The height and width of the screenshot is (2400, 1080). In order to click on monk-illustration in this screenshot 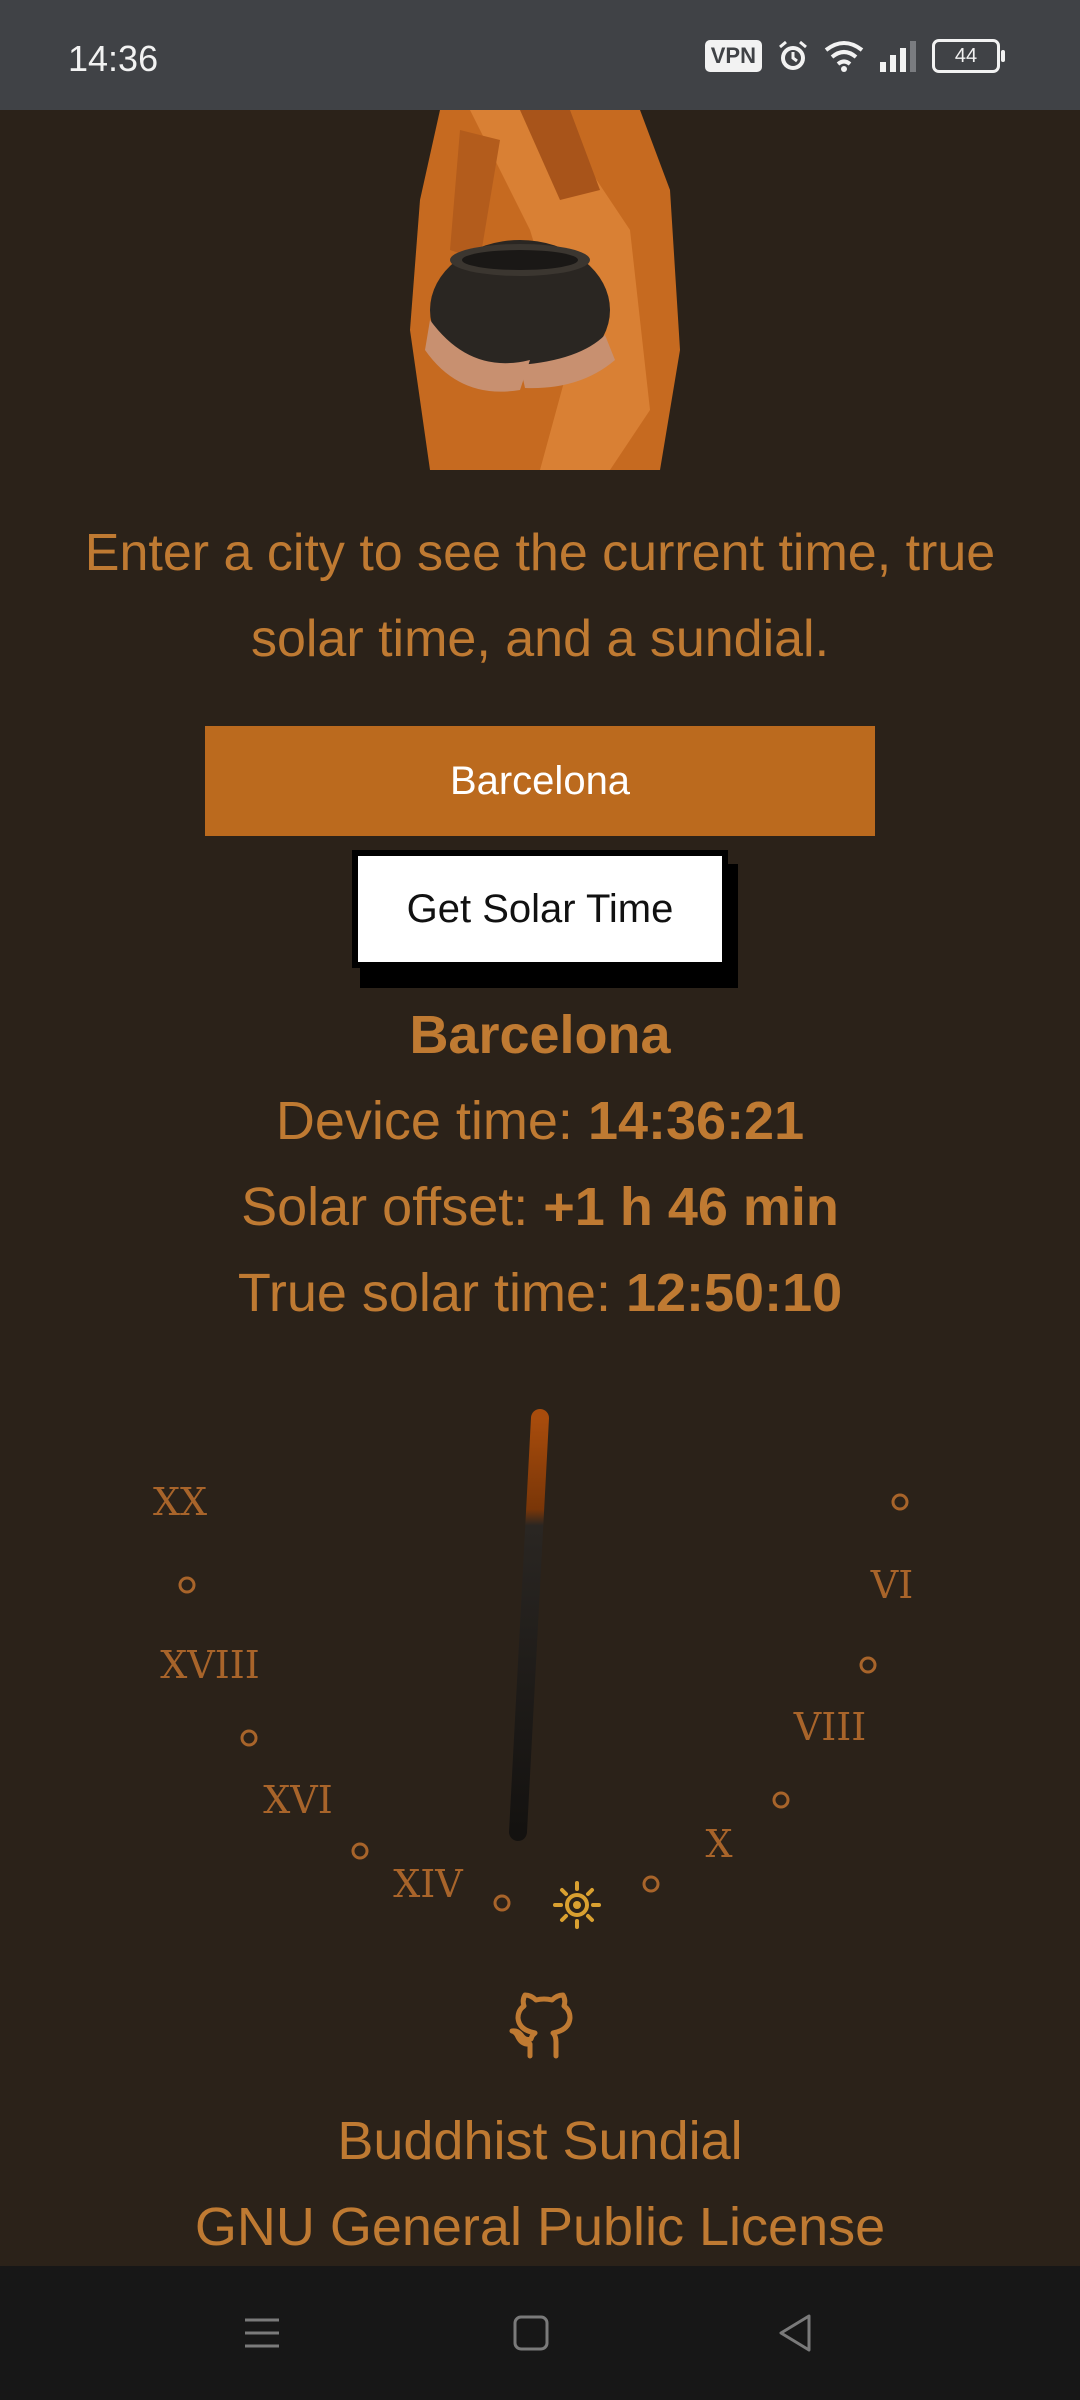, I will do `click(545, 290)`.